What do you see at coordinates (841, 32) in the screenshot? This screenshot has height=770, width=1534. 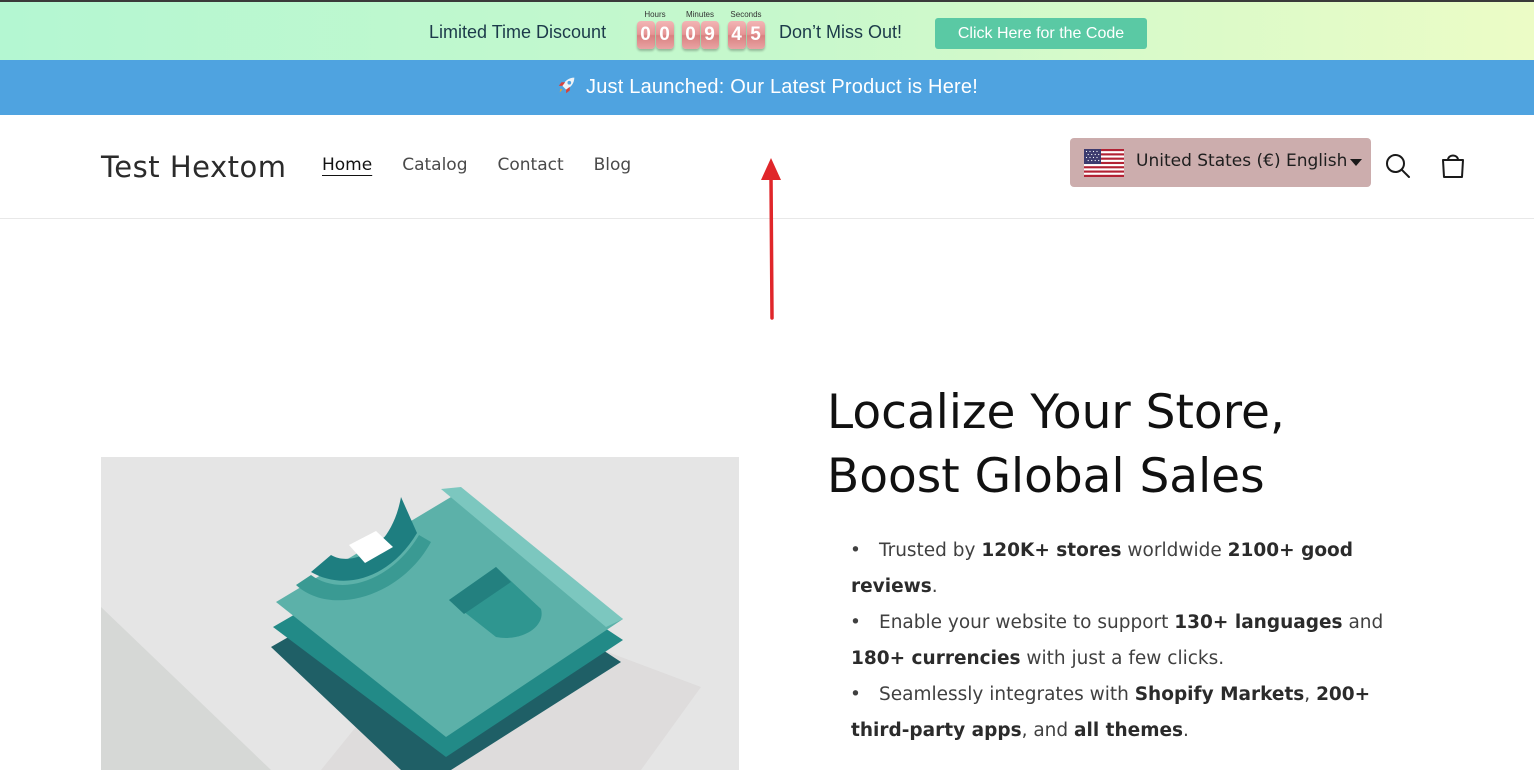 I see `countdown-right-text: Don’t Miss Out!` at bounding box center [841, 32].